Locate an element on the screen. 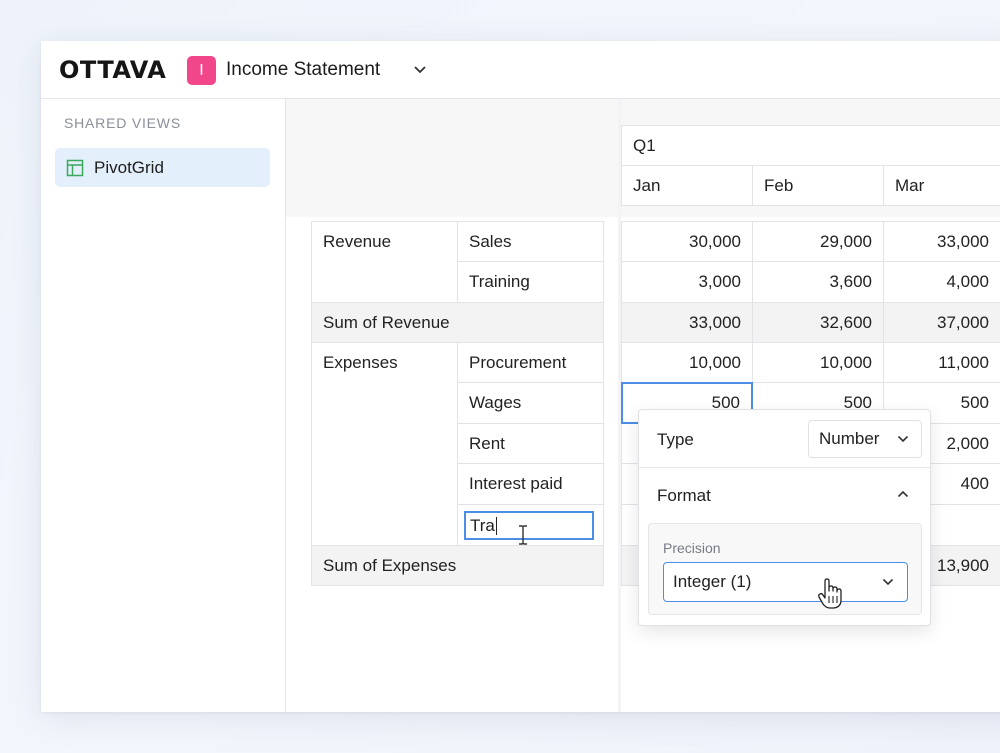  value-cell: 29,000 is located at coordinates (818, 241).